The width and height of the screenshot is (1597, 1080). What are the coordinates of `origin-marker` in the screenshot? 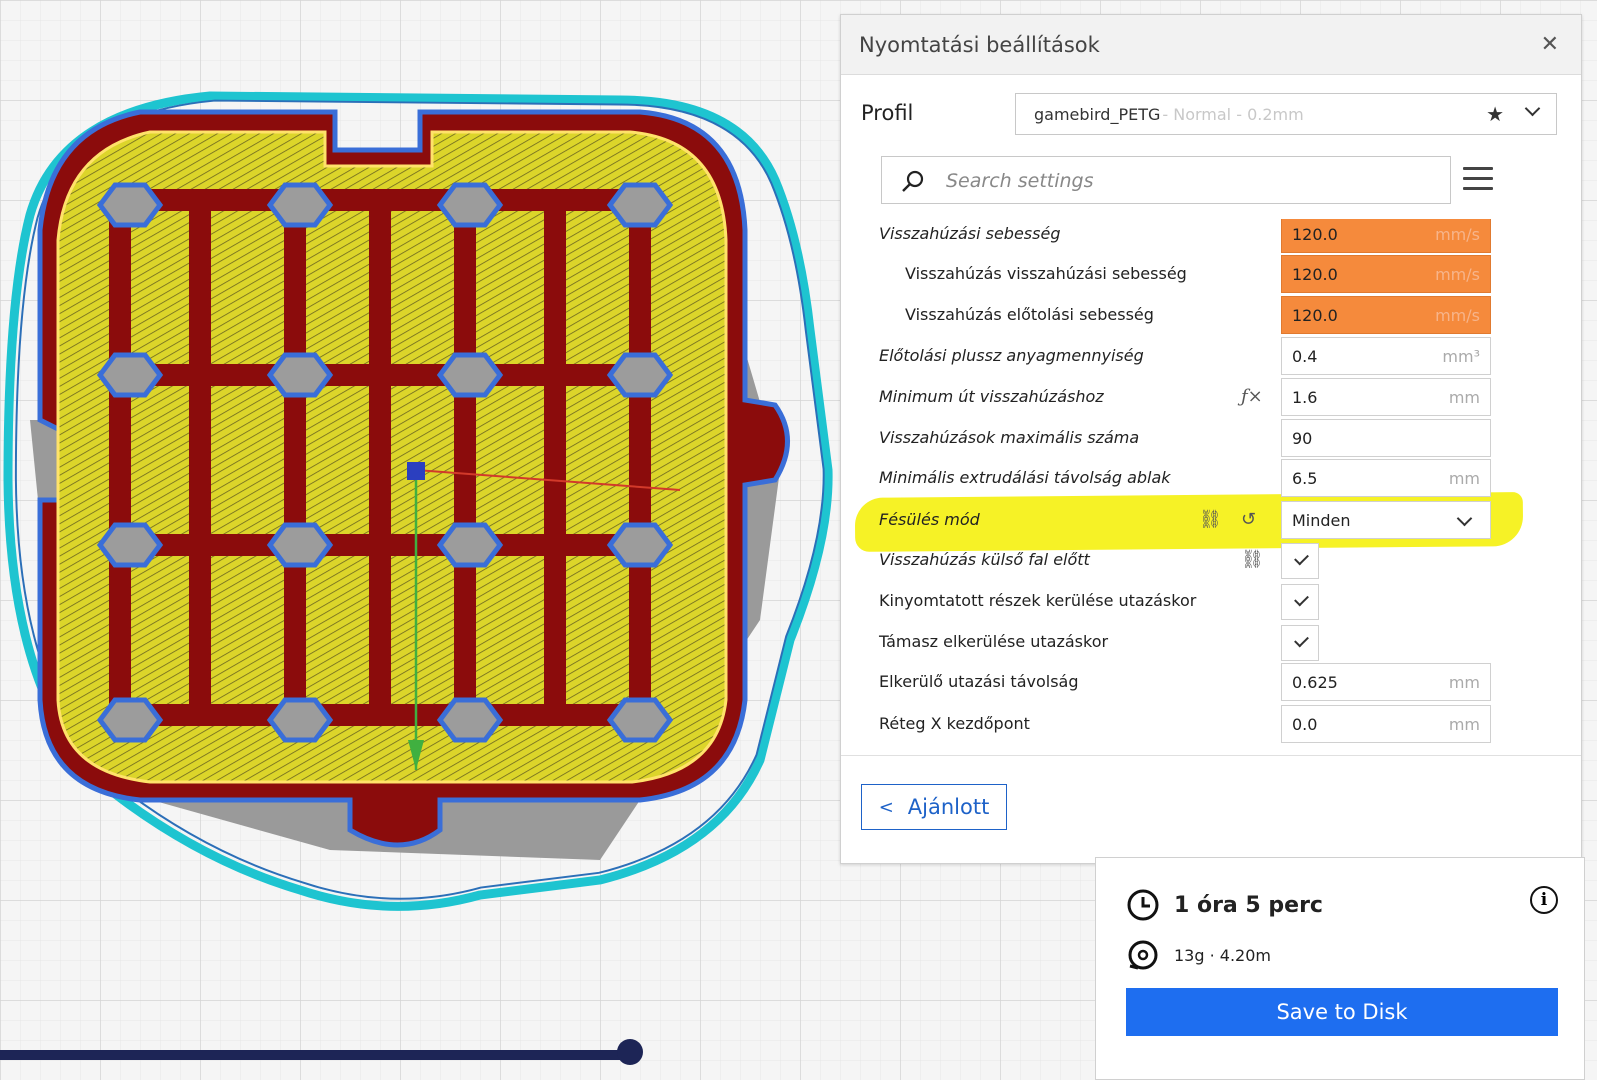 It's located at (416, 471).